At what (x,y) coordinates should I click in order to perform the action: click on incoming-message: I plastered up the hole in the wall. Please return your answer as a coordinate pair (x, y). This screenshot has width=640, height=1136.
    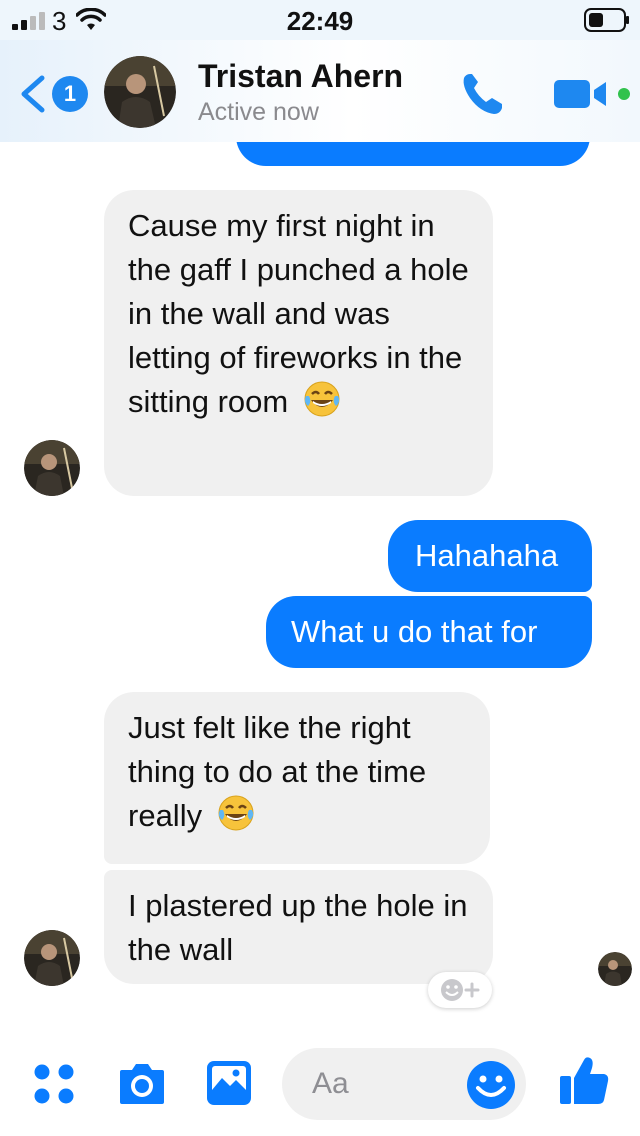
    Looking at the image, I should click on (298, 927).